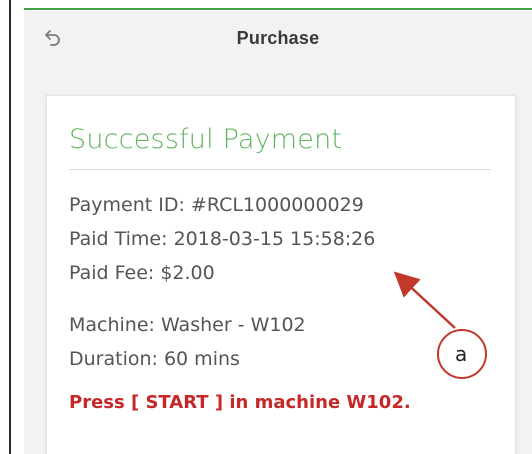  I want to click on duration-text: Duration: 60 mins, so click(154, 359).